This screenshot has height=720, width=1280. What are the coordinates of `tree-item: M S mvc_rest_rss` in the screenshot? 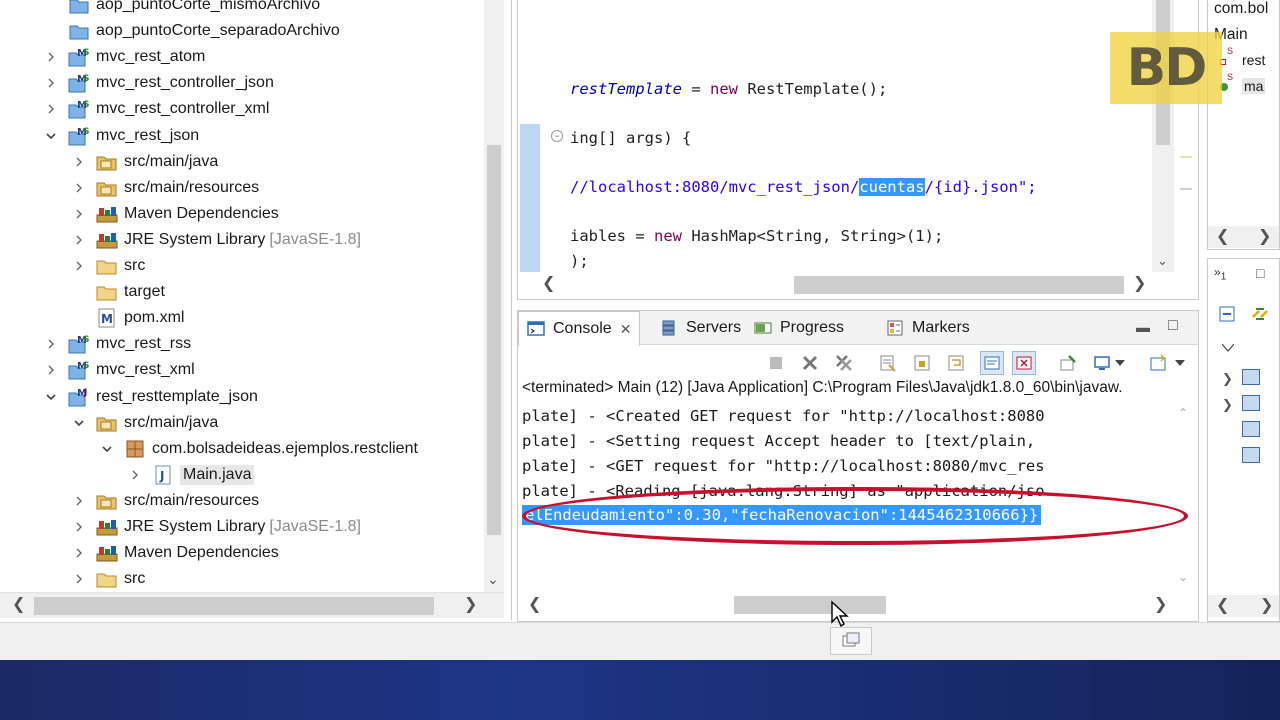 It's located at (119, 344).